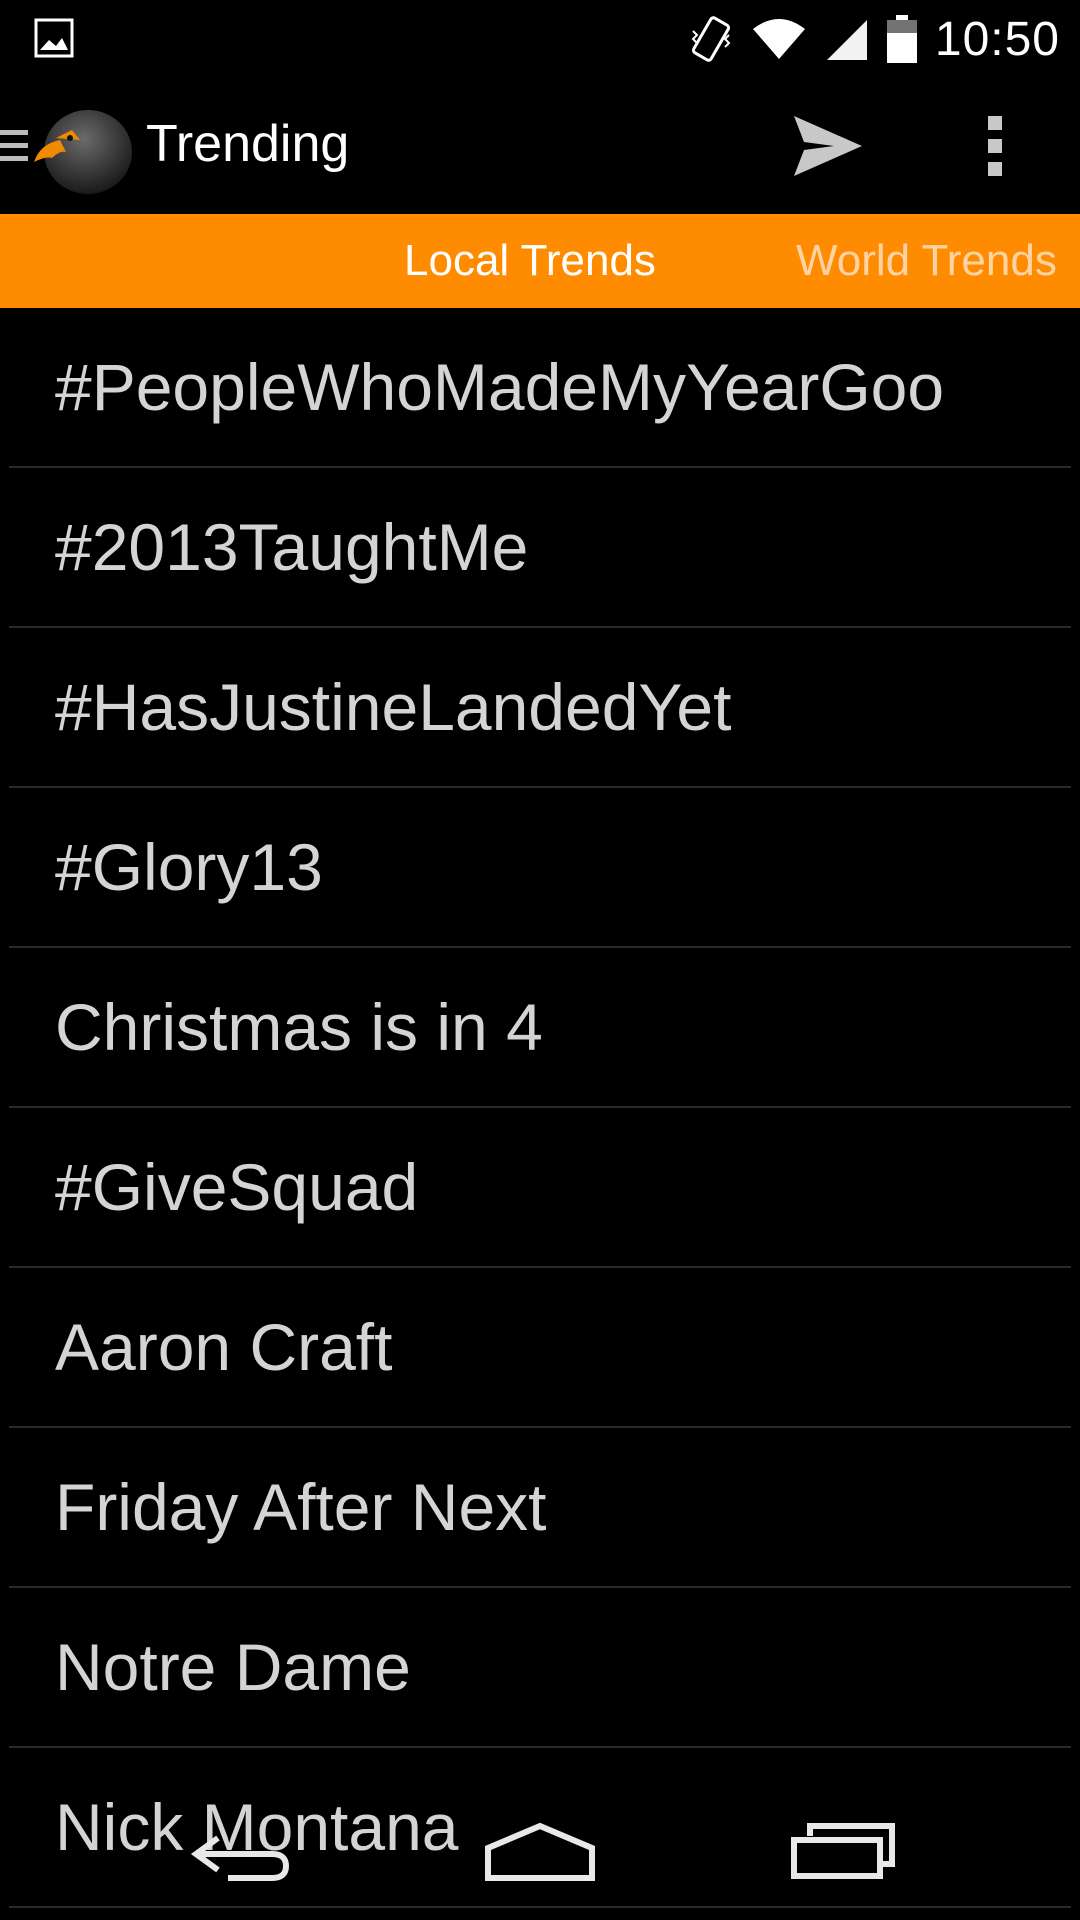 This screenshot has width=1080, height=1920. What do you see at coordinates (224, 1347) in the screenshot?
I see `trend-label: Aaron Craft` at bounding box center [224, 1347].